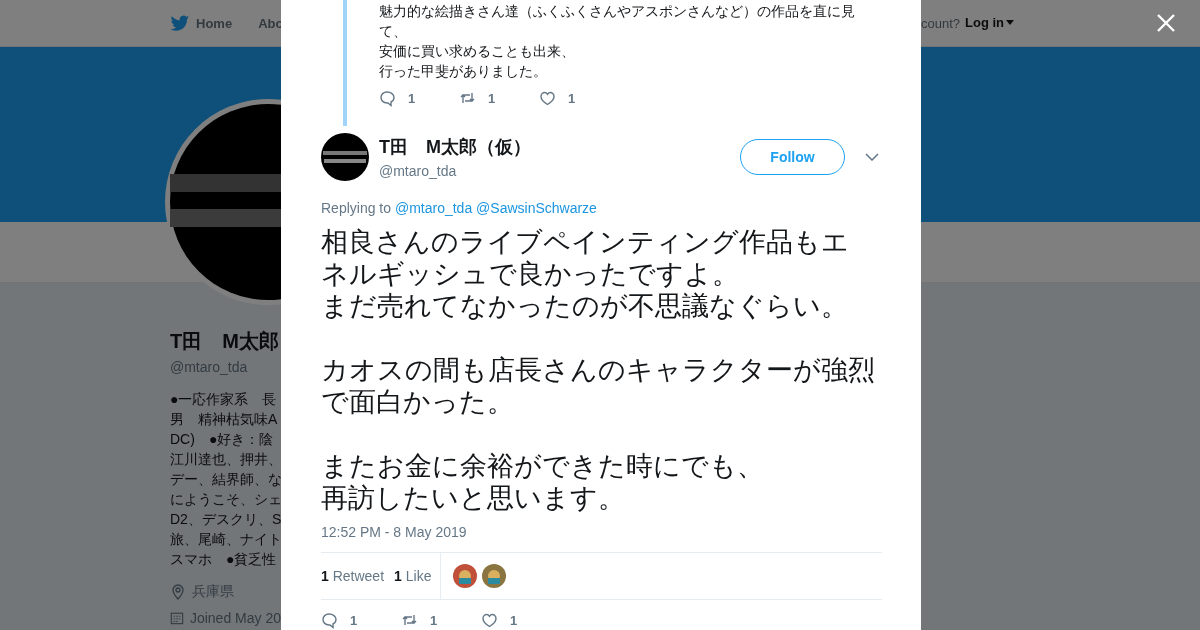  Describe the element at coordinates (536, 208) in the screenshot. I see `mention-link: @SawsinSchwarze` at that location.